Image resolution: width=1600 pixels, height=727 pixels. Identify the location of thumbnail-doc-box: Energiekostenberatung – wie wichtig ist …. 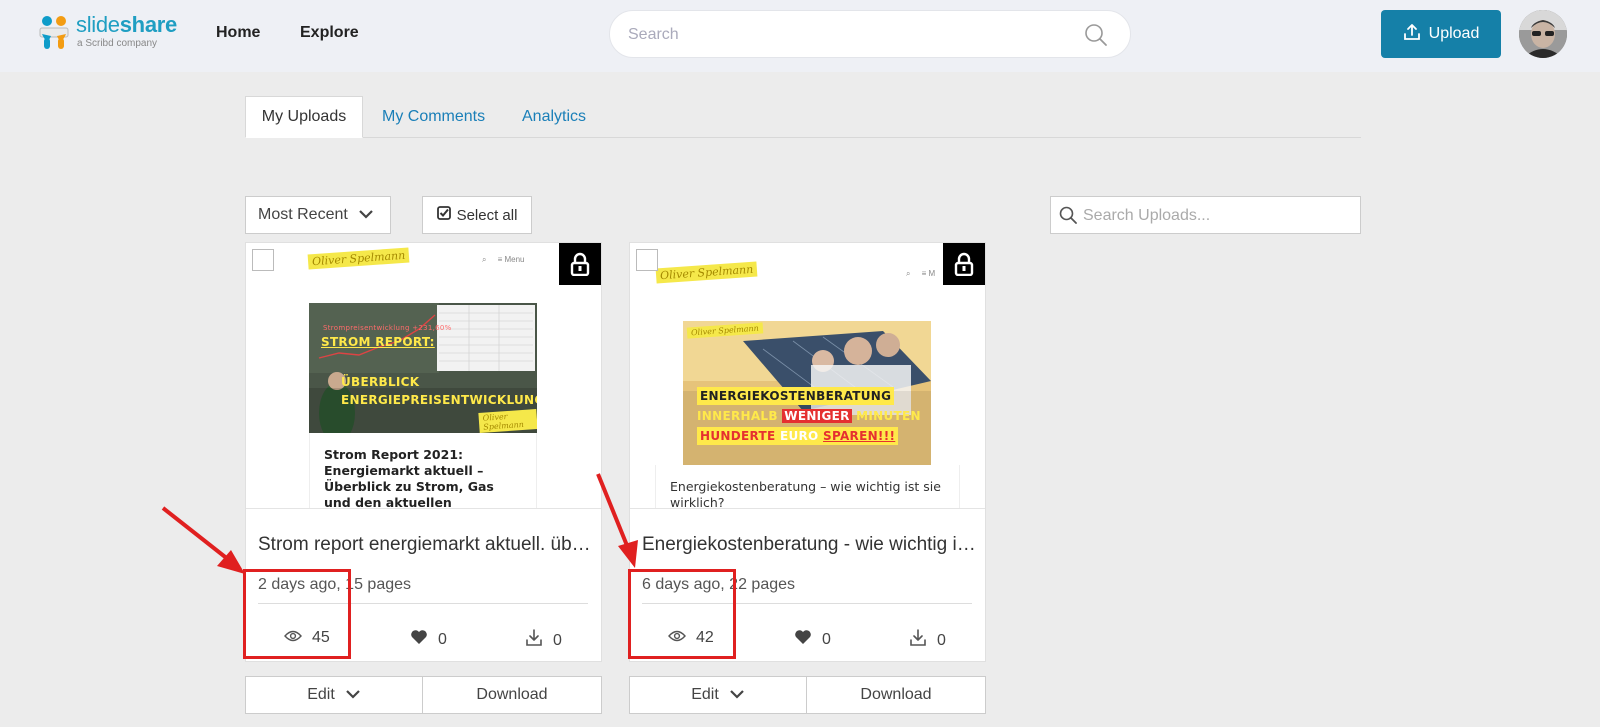
(807, 487).